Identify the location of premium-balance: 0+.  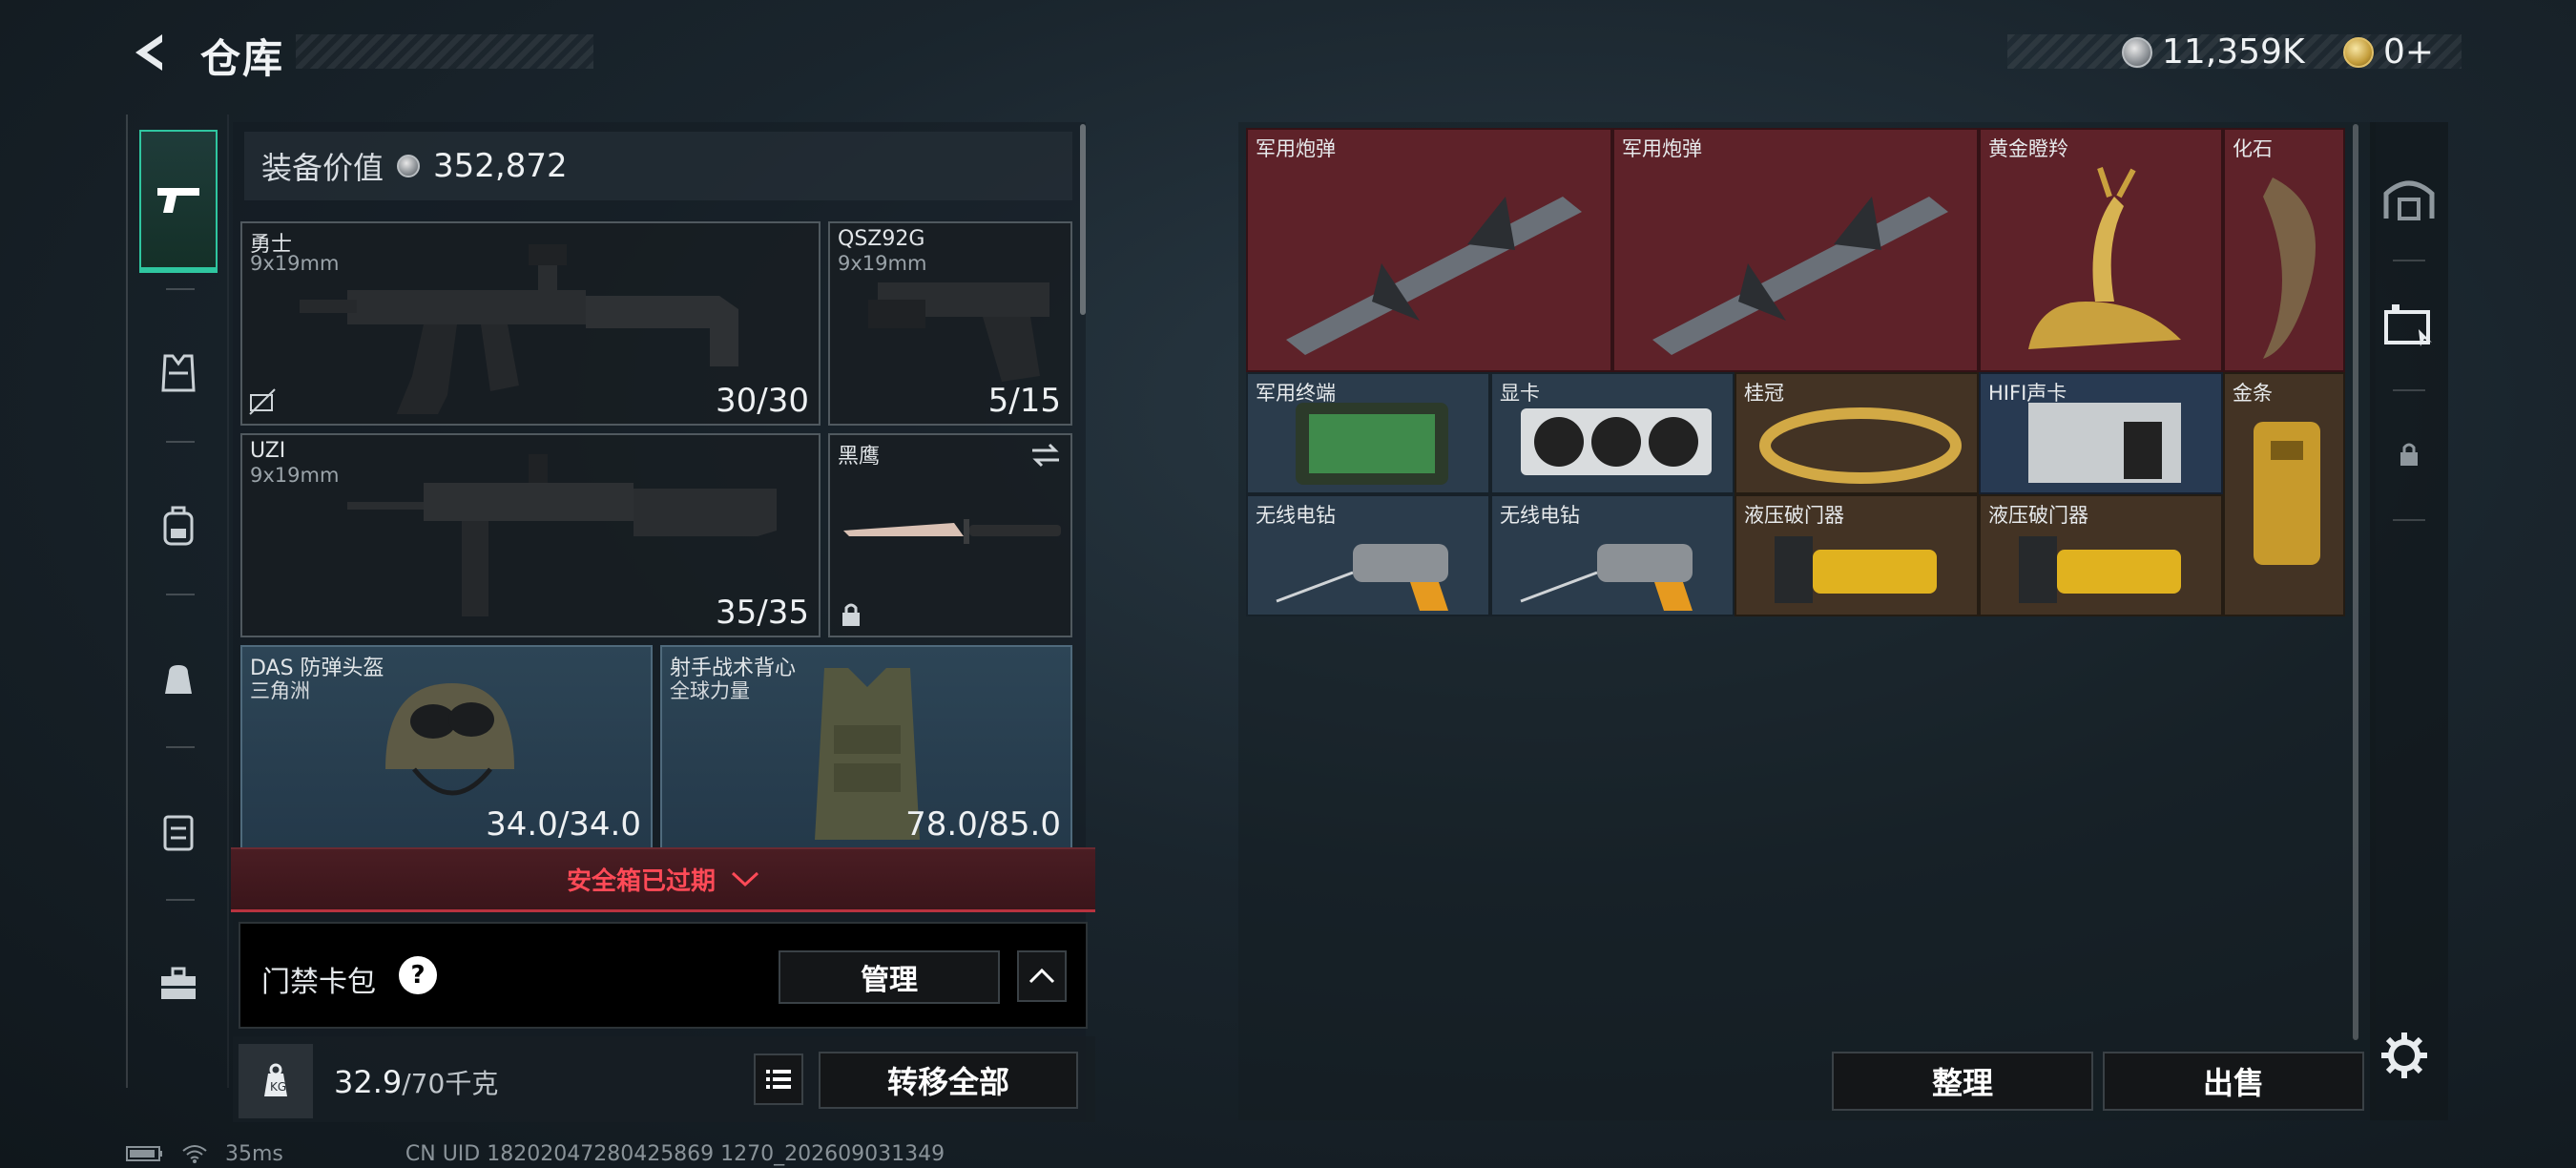
(2408, 52).